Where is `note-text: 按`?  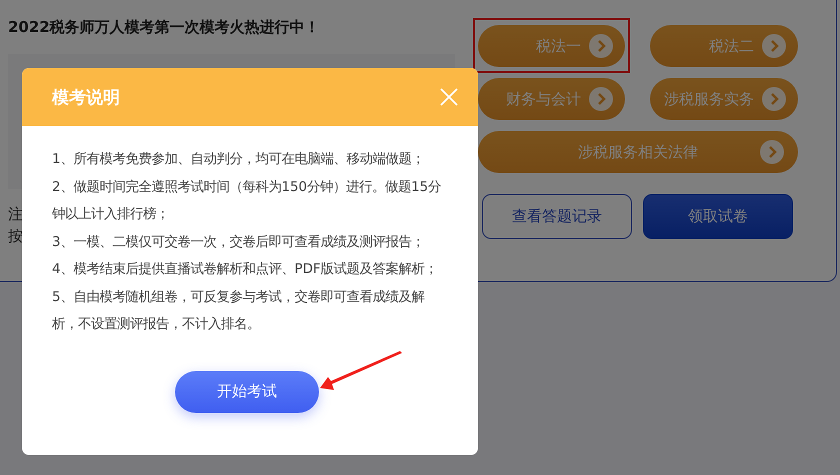
note-text: 按 is located at coordinates (15, 236).